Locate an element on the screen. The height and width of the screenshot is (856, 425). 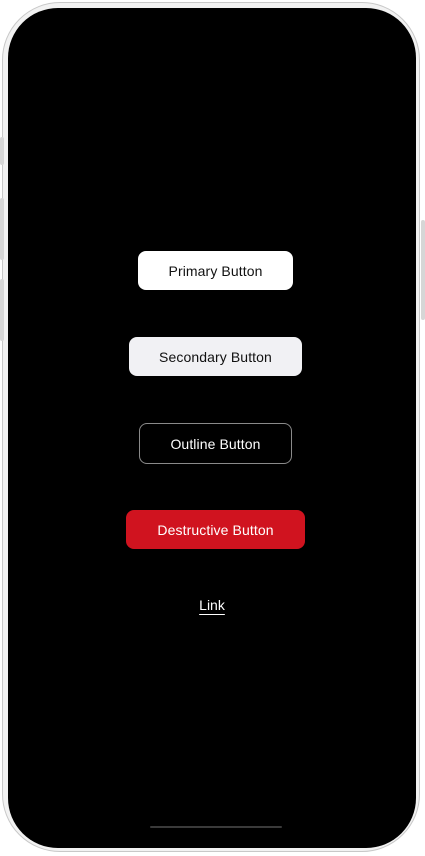
home-indicator is located at coordinates (216, 827).